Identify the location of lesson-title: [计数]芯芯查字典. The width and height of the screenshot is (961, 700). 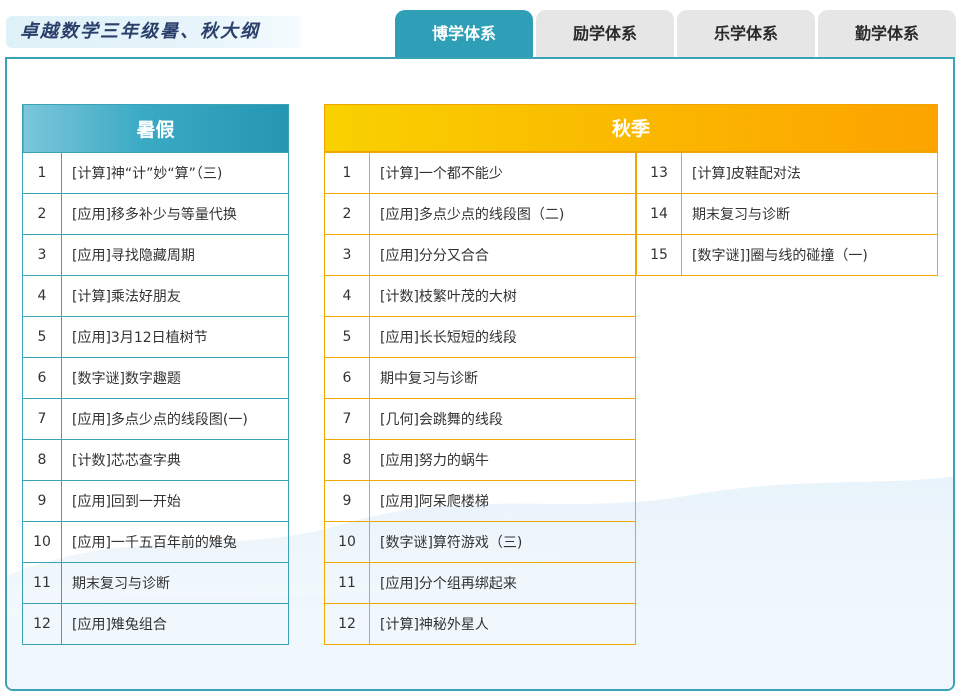
(175, 460).